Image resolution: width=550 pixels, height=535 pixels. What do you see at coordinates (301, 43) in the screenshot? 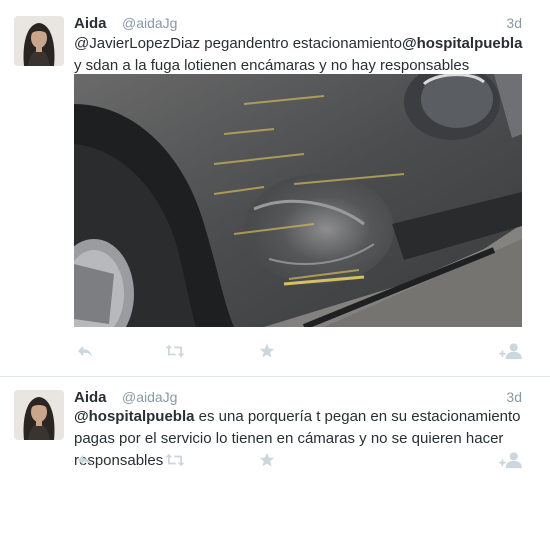
I see `text-segment: pegandentro estacionamiento` at bounding box center [301, 43].